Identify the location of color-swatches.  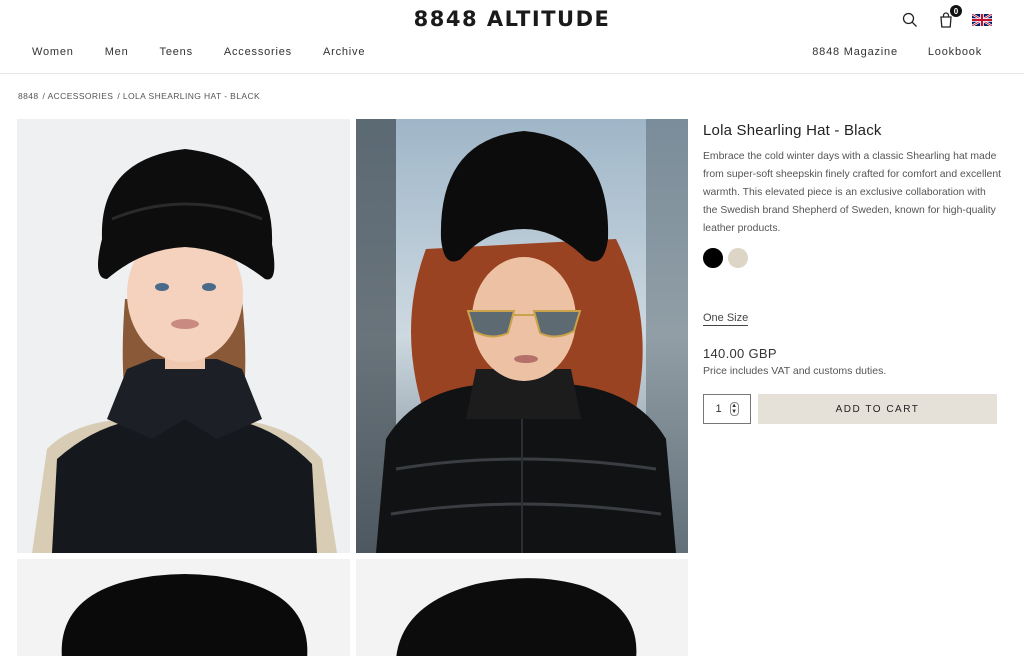
(853, 258).